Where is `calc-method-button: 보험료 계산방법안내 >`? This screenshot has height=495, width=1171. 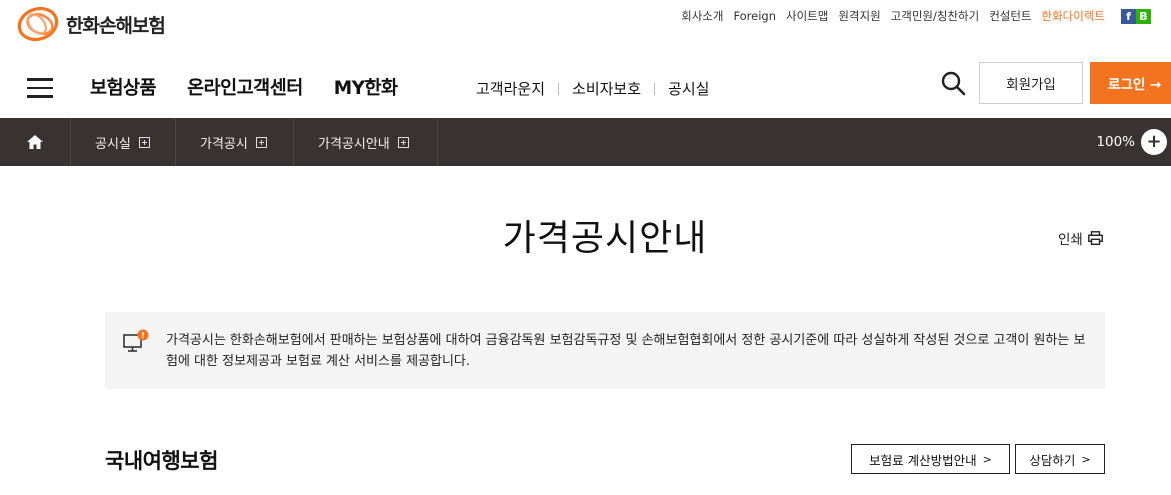 calc-method-button: 보험료 계산방법안내 > is located at coordinates (930, 459).